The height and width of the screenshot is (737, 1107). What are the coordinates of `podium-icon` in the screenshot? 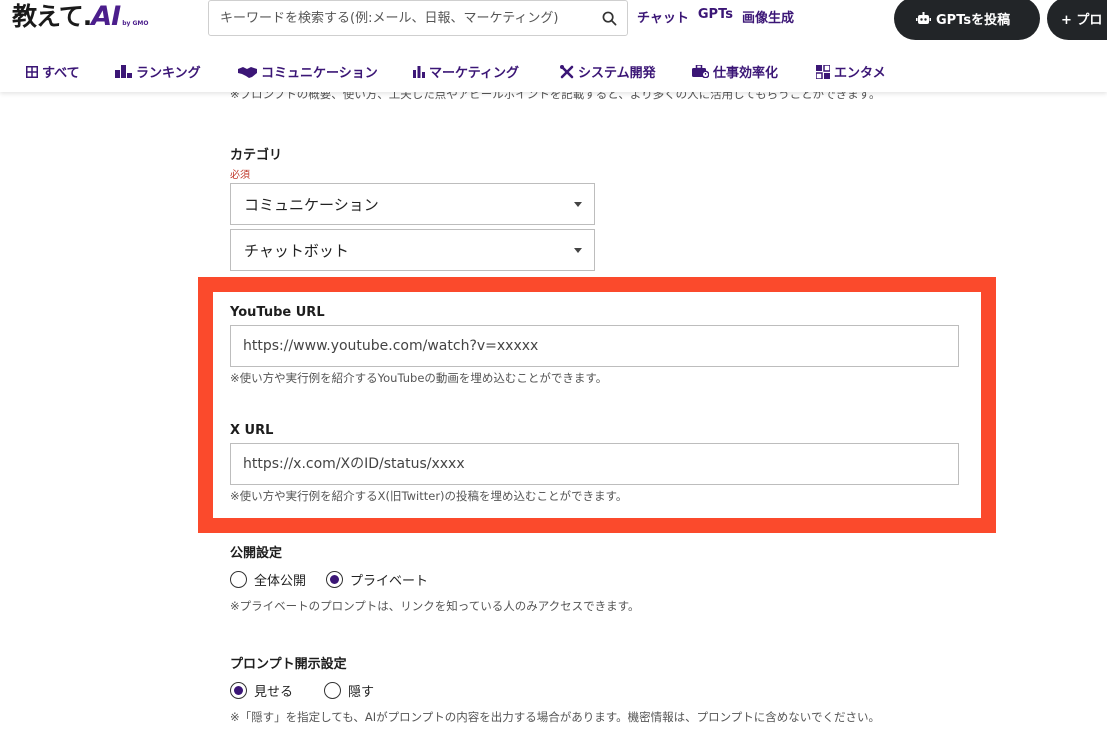 It's located at (123, 71).